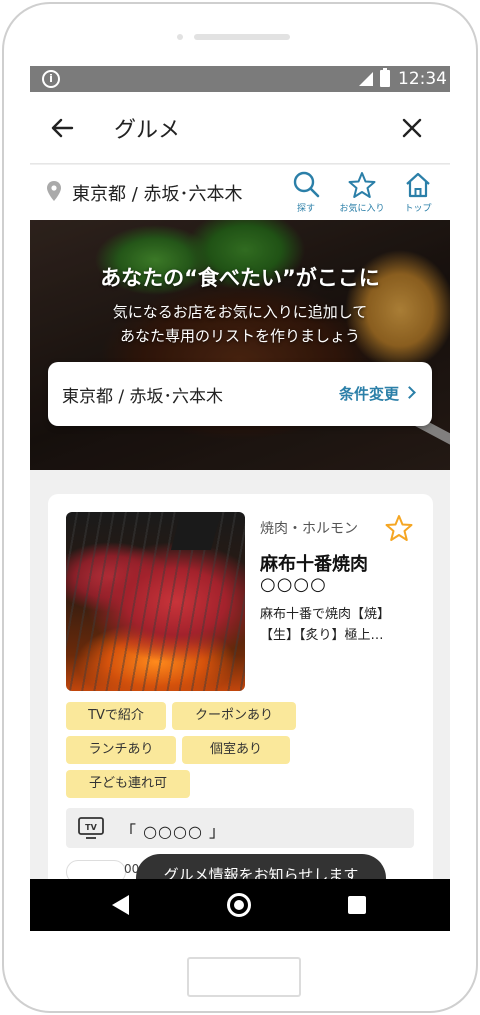 The image size is (480, 1015). What do you see at coordinates (362, 185) in the screenshot?
I see `star-icon` at bounding box center [362, 185].